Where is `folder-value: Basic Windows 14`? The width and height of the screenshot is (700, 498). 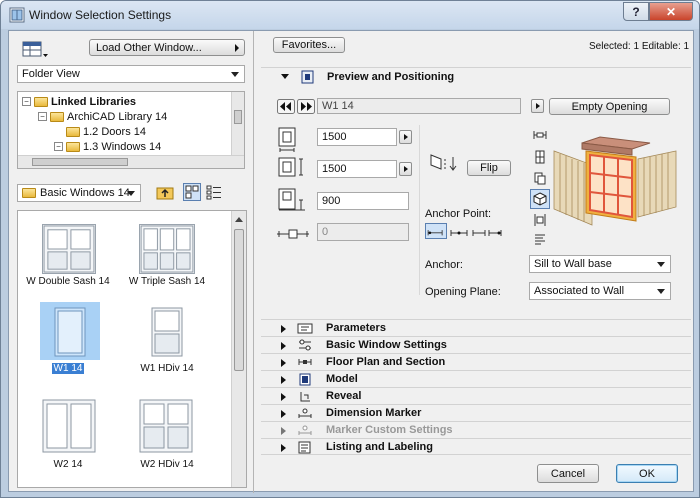
folder-value: Basic Windows 14 is located at coordinates (85, 193).